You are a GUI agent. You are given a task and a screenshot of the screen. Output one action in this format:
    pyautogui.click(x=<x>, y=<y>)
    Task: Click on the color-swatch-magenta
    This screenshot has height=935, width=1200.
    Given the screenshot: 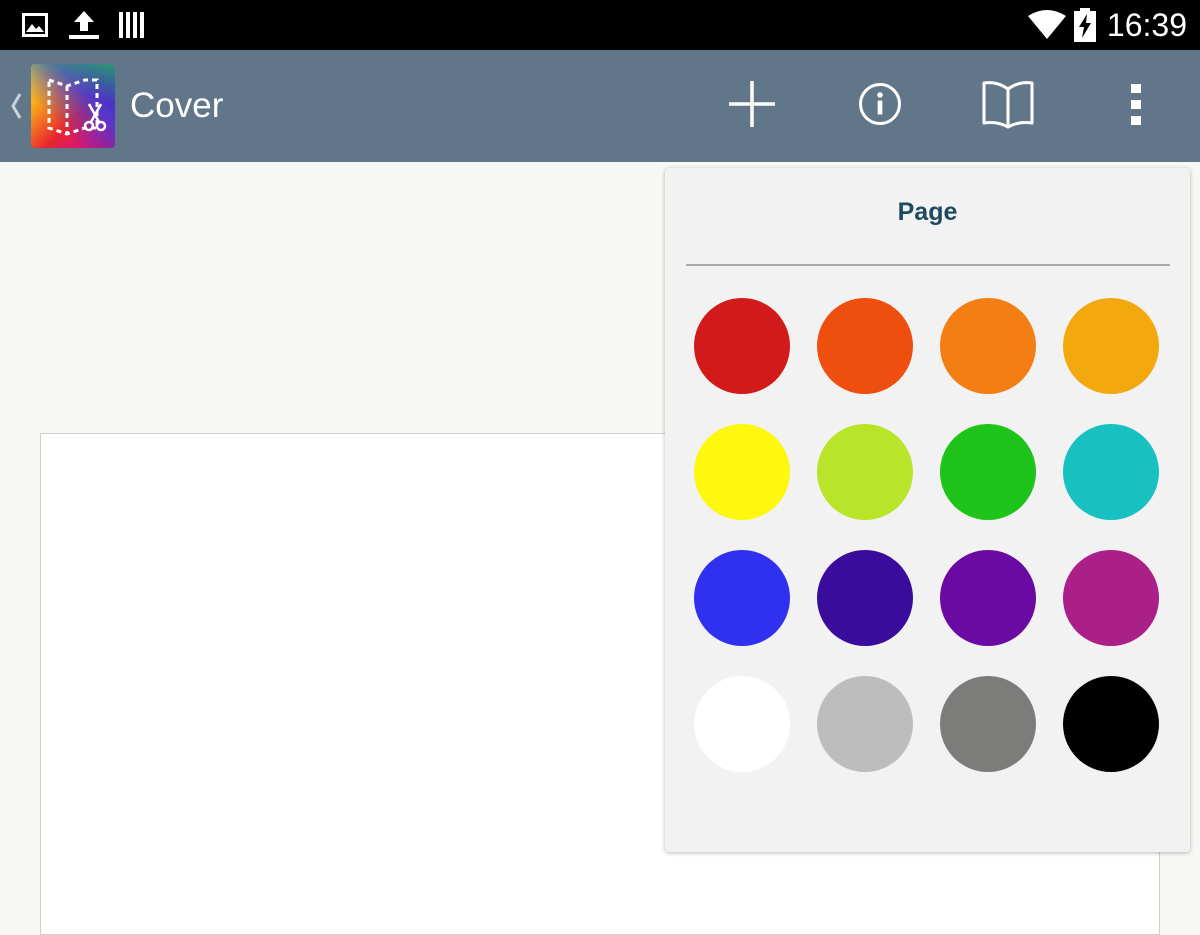 What is the action you would take?
    pyautogui.click(x=1111, y=598)
    